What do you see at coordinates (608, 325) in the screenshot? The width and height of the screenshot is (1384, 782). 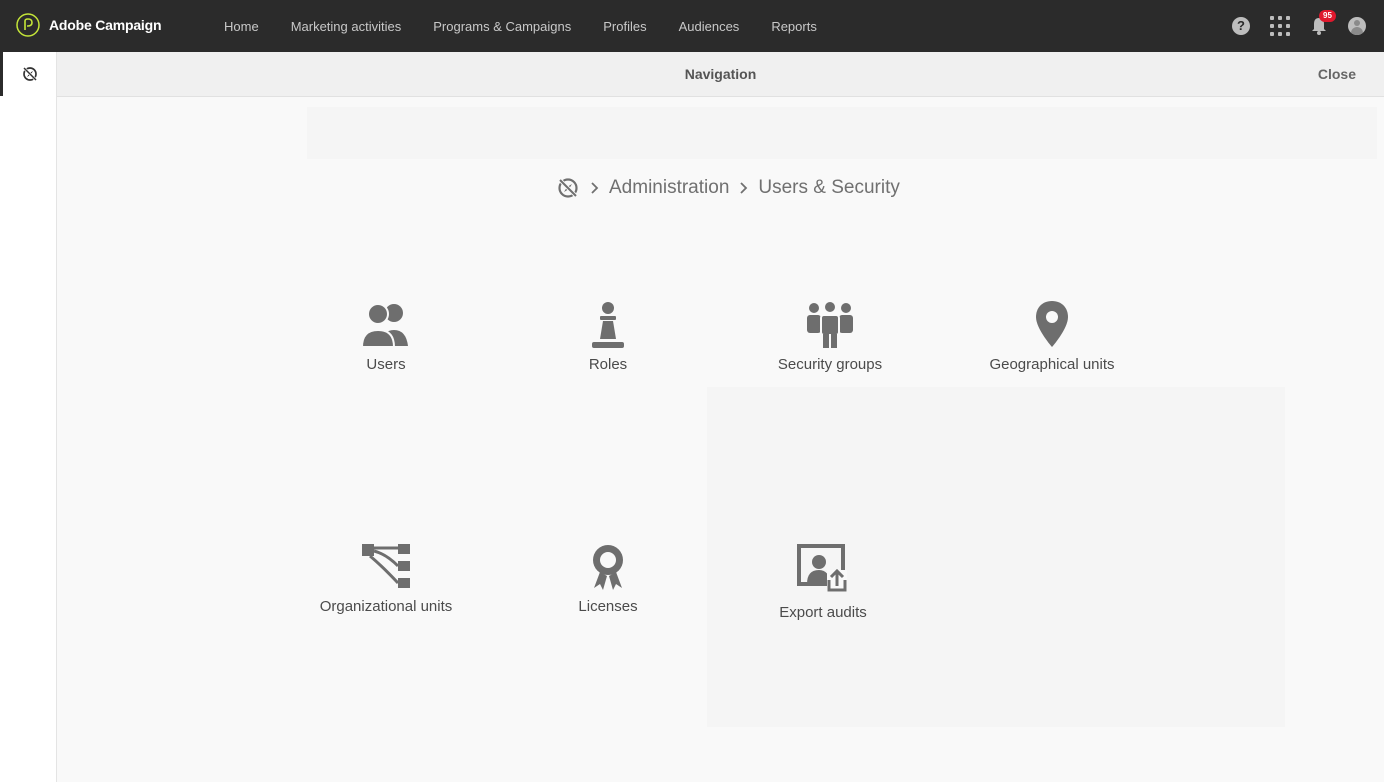 I see `pawn-icon` at bounding box center [608, 325].